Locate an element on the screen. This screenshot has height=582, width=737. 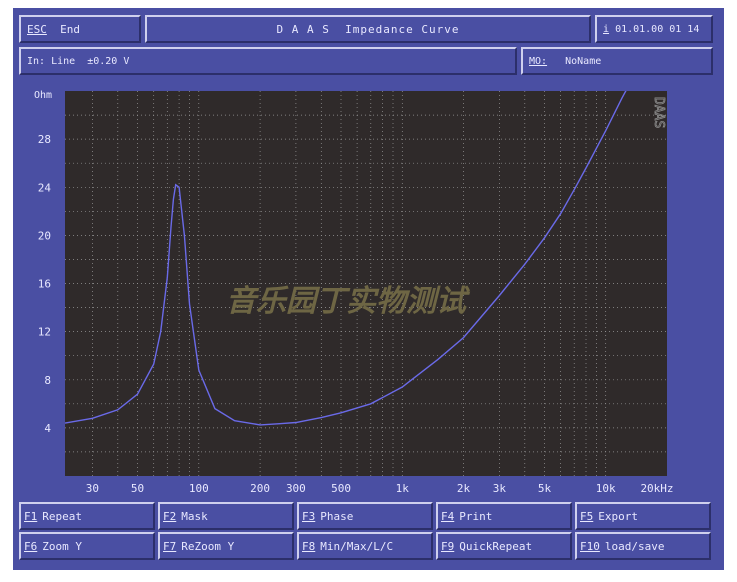
x-tick-label: 1k is located at coordinates (403, 488).